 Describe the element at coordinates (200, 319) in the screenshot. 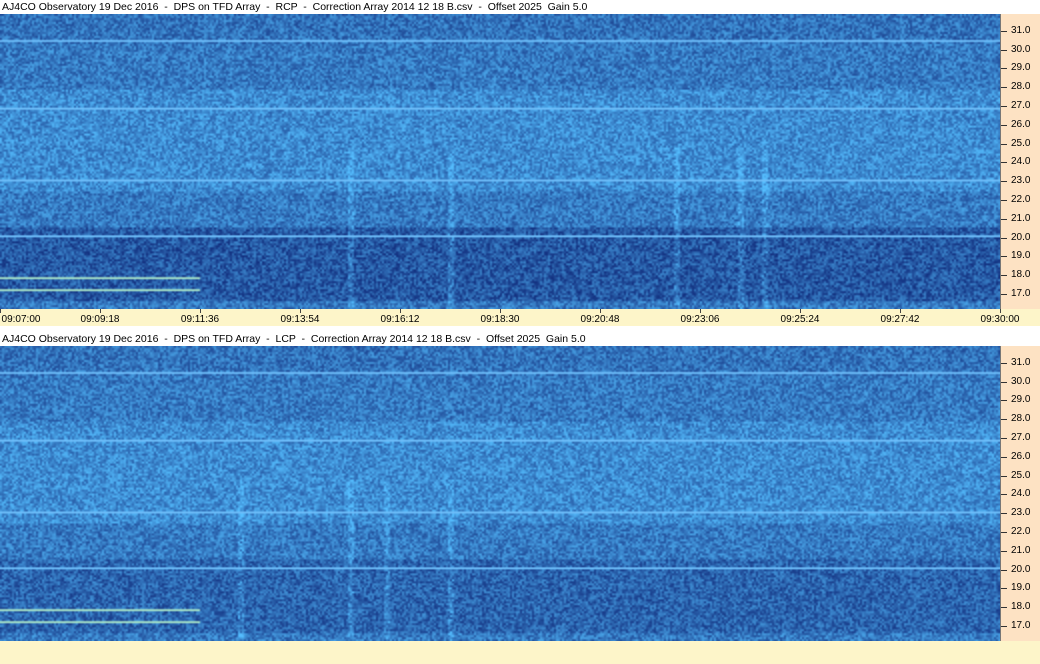

I see `time-tick-label: 09:11:36` at that location.